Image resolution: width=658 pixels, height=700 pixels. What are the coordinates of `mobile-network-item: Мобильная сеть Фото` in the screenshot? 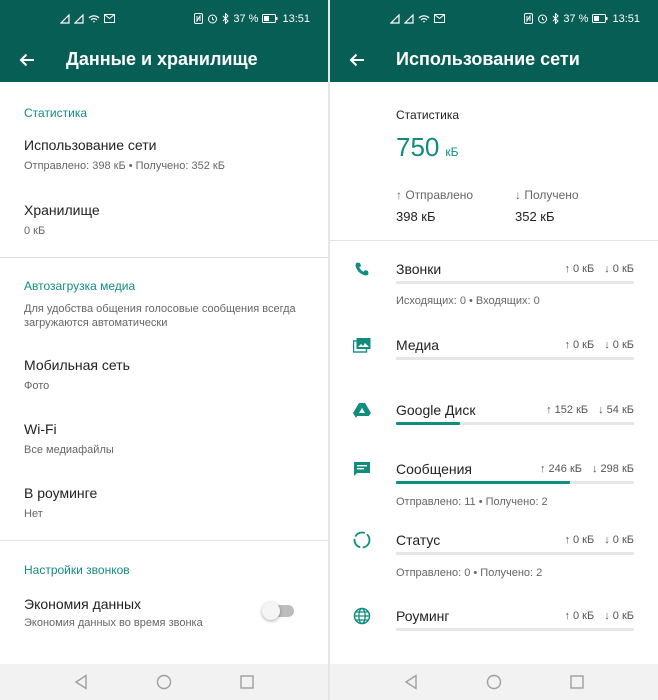 It's located at (166, 375).